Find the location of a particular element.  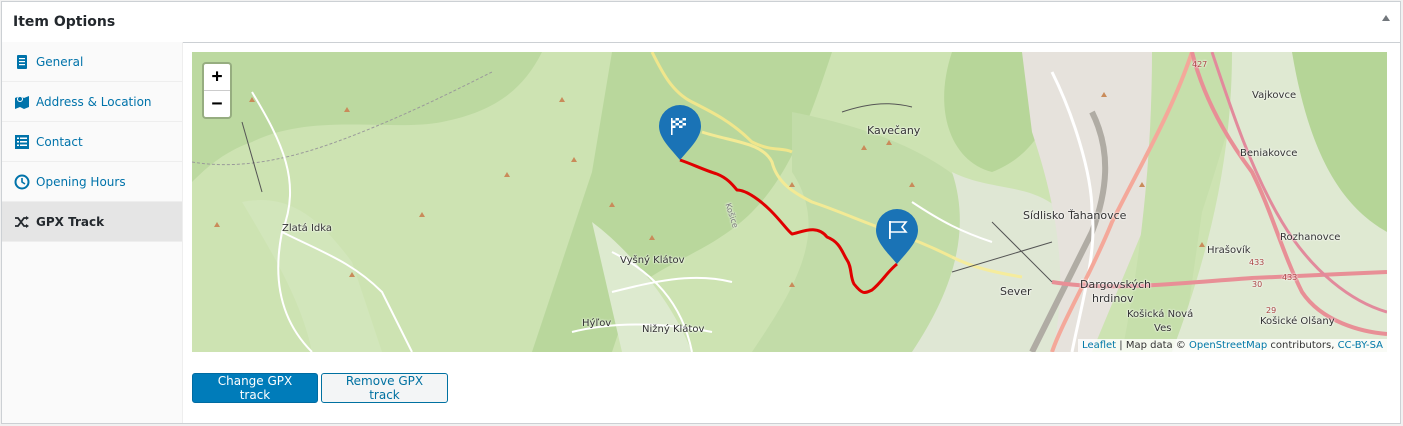

license-link: CC-BY-SA is located at coordinates (1360, 345).